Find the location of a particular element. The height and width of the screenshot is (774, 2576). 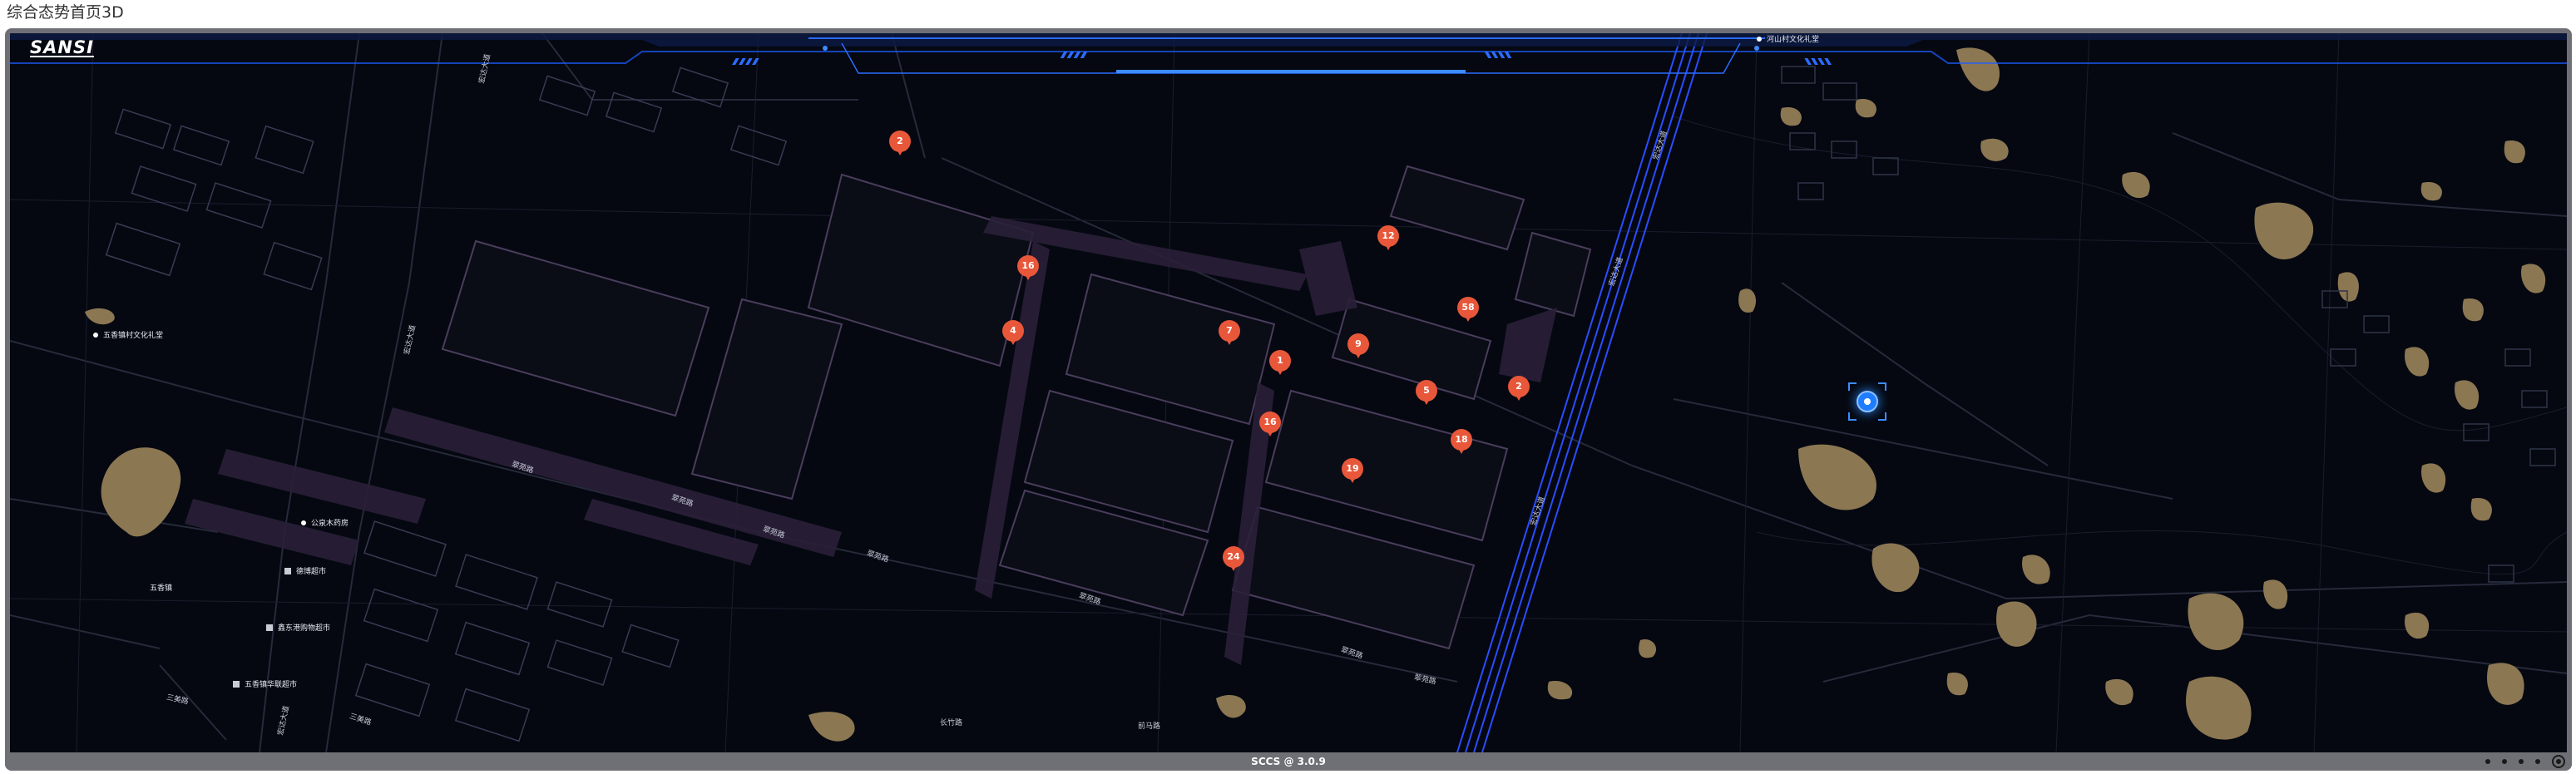

poi-wuxiang-culture-hall: 五香镇村文化礼堂 is located at coordinates (128, 335).